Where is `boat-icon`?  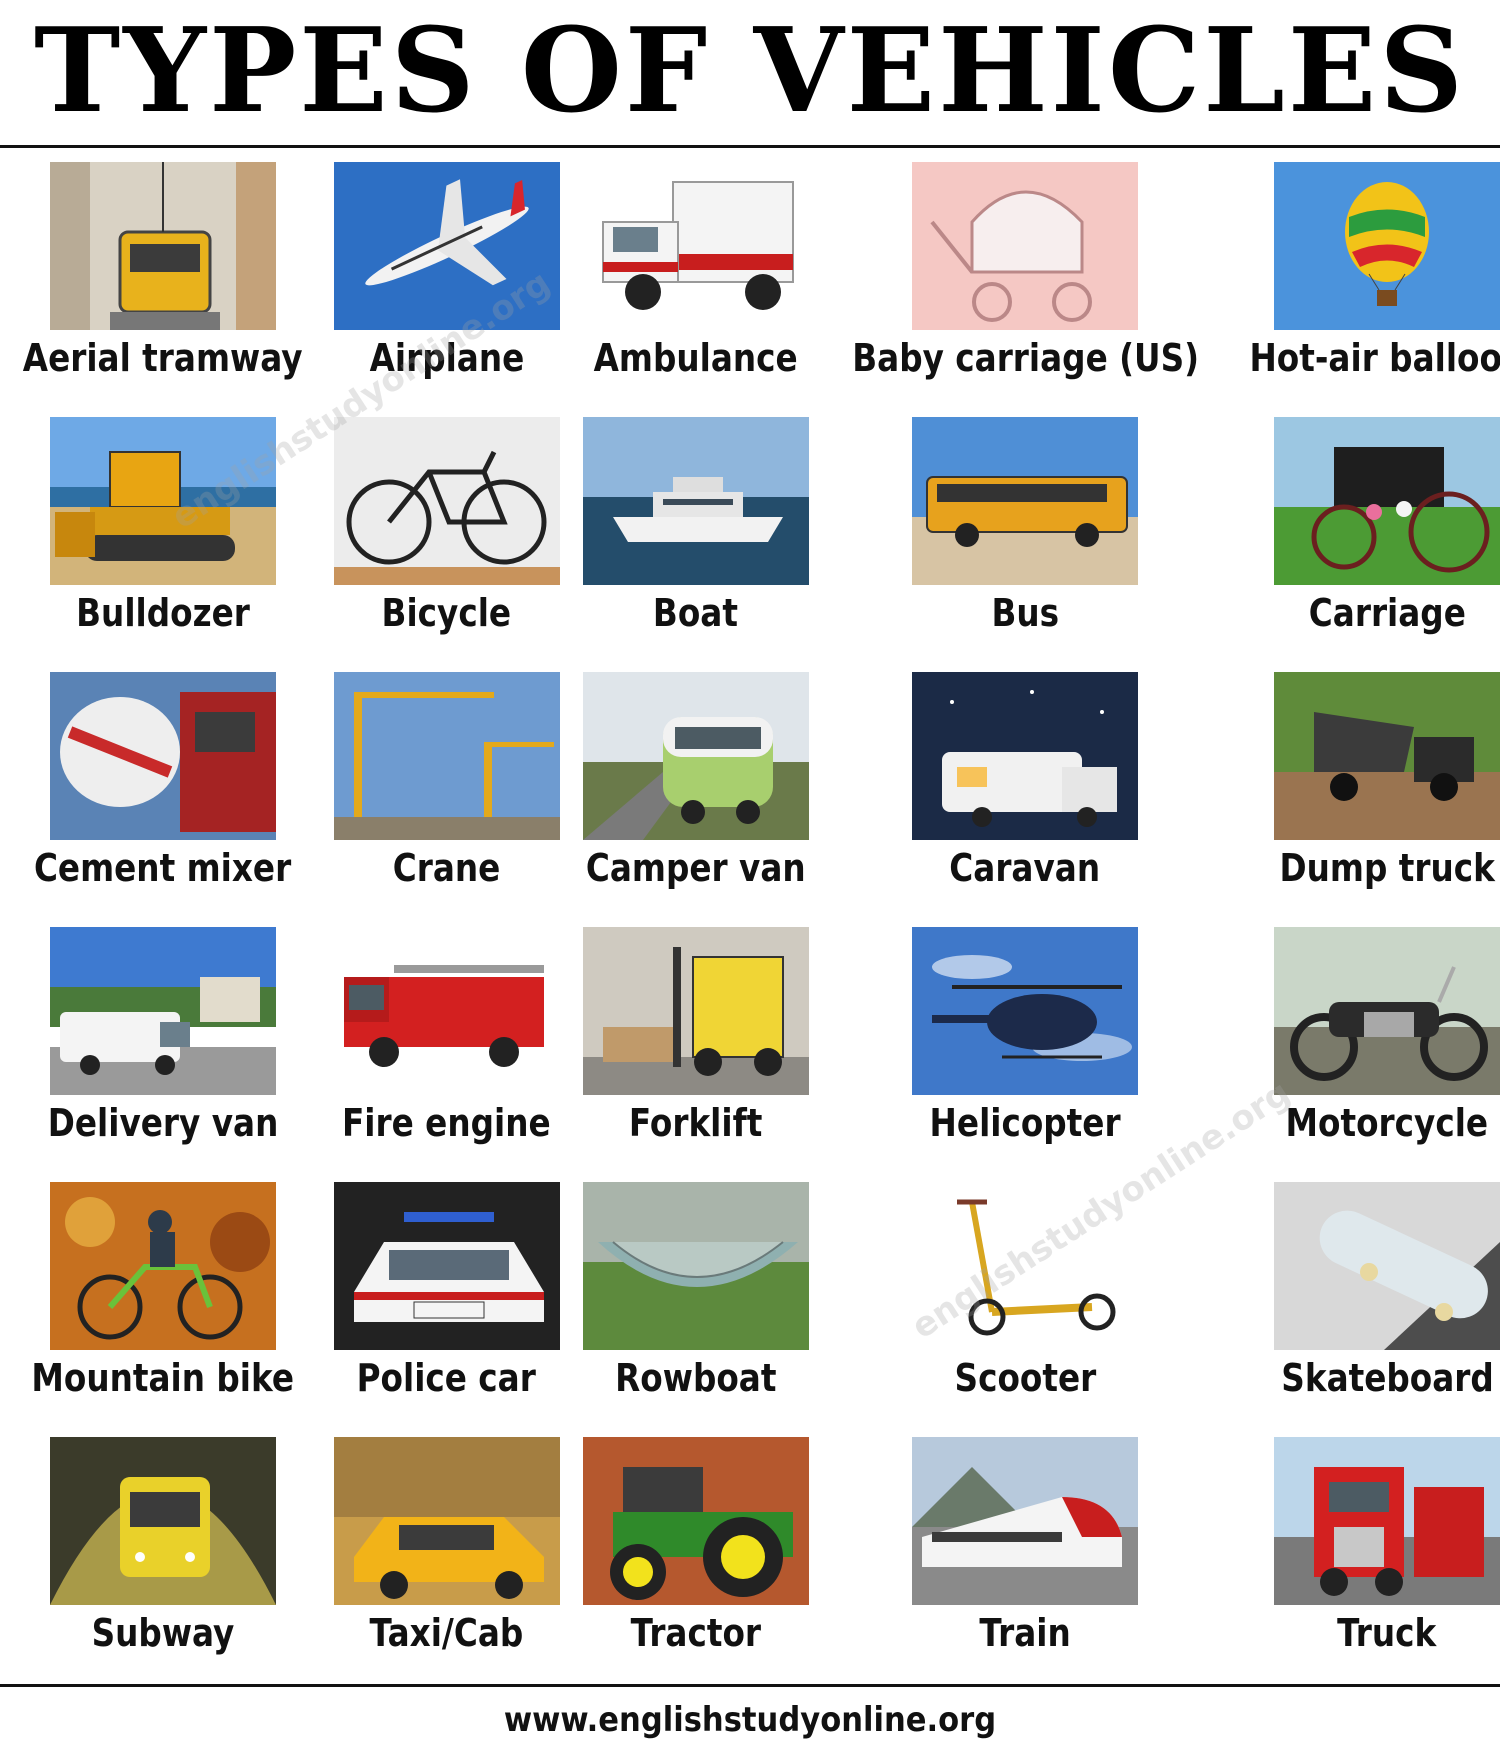
boat-icon is located at coordinates (695, 501).